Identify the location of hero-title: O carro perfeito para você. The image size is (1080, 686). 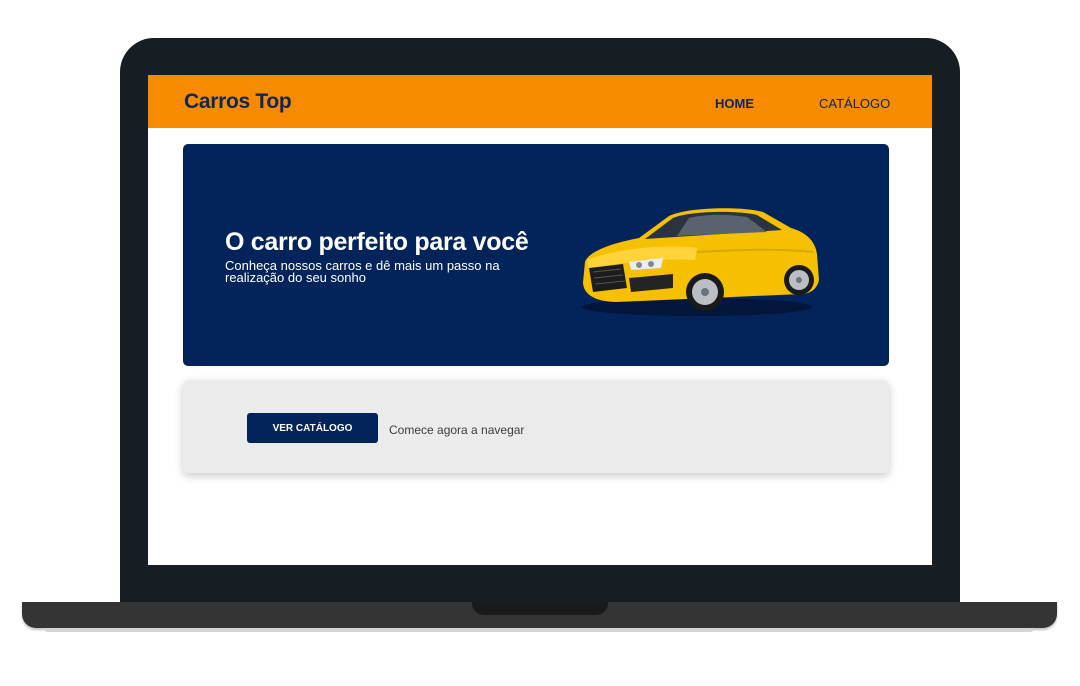
(377, 242).